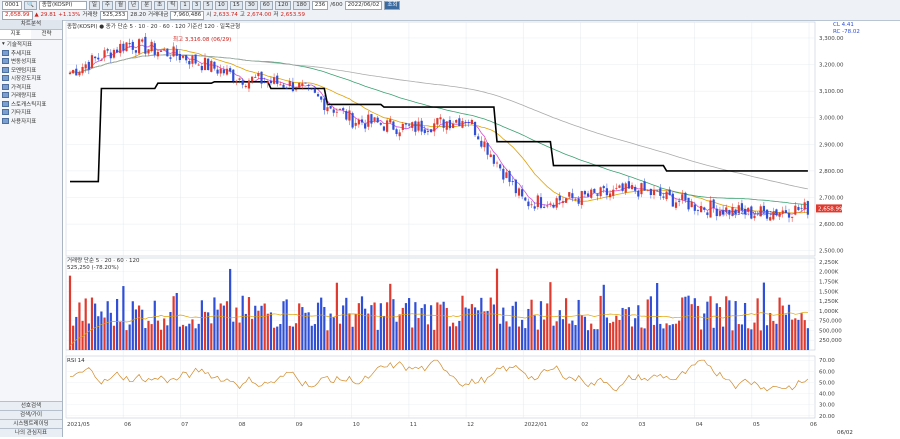 Image resolution: width=900 pixels, height=439 pixels. Describe the element at coordinates (32, 112) in the screenshot. I see `tree-item-other: 기타지표` at that location.